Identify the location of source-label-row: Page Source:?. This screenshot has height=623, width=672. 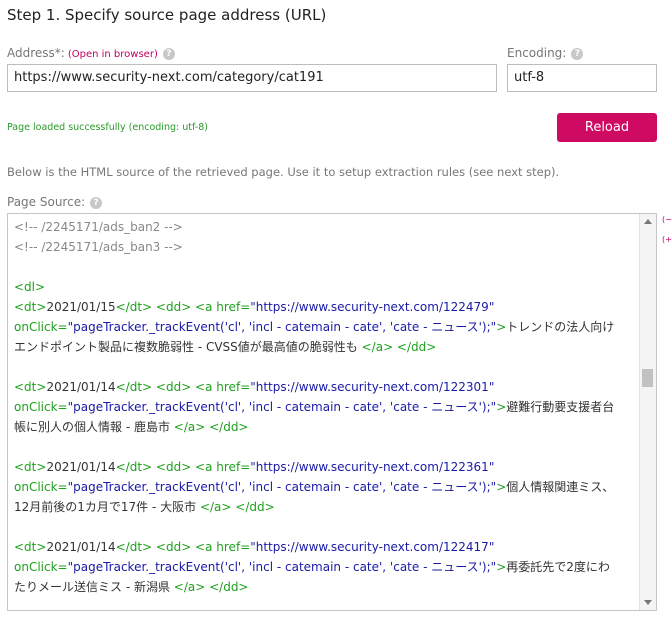
(55, 202).